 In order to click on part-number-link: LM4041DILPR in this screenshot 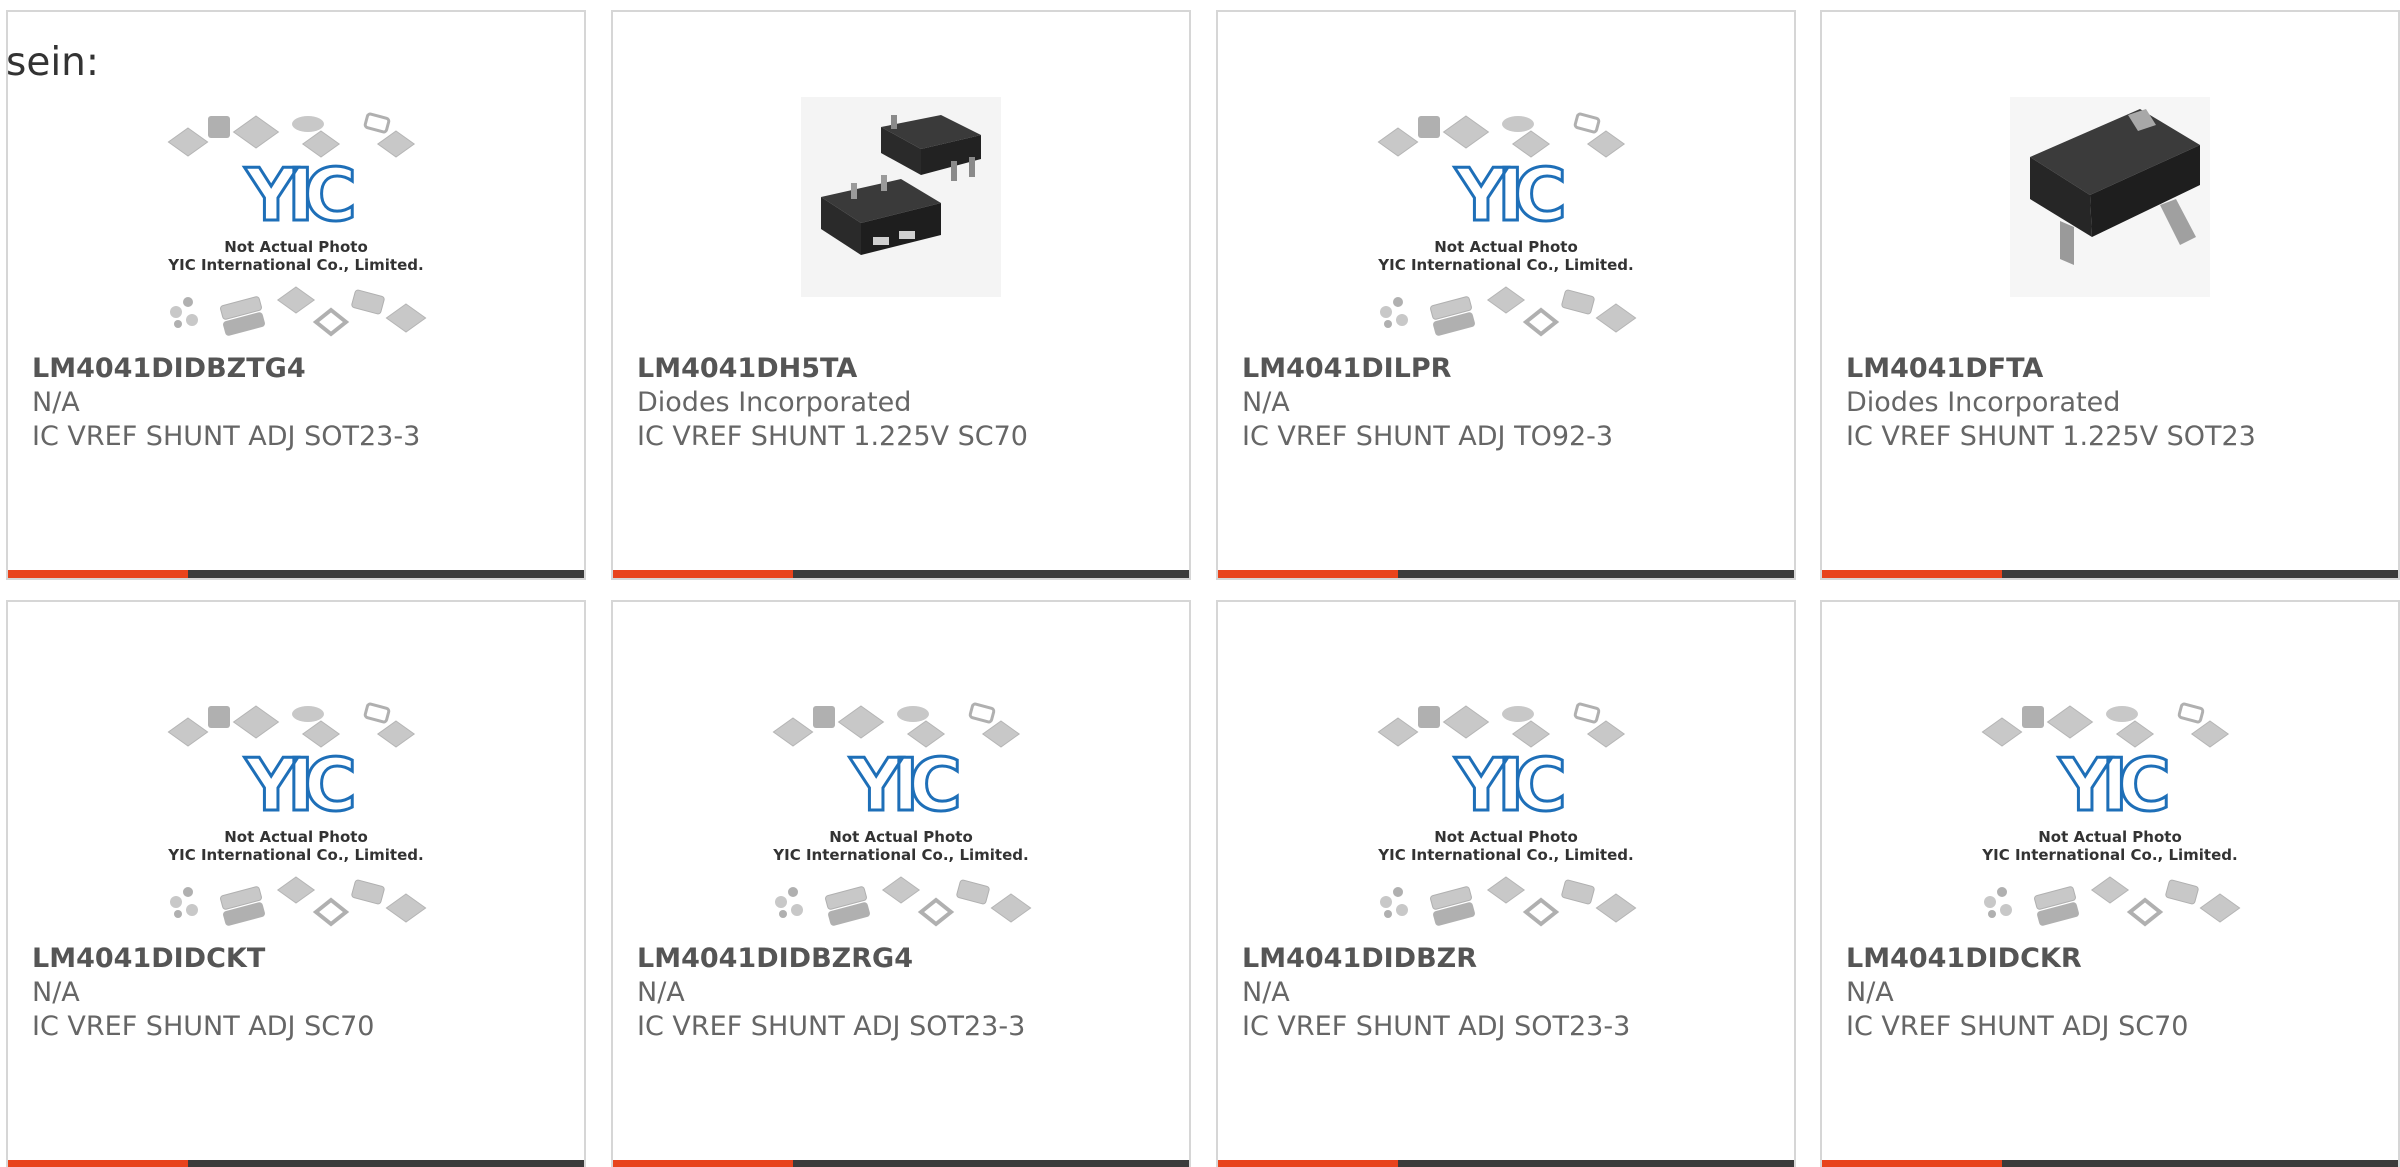, I will do `click(1346, 369)`.